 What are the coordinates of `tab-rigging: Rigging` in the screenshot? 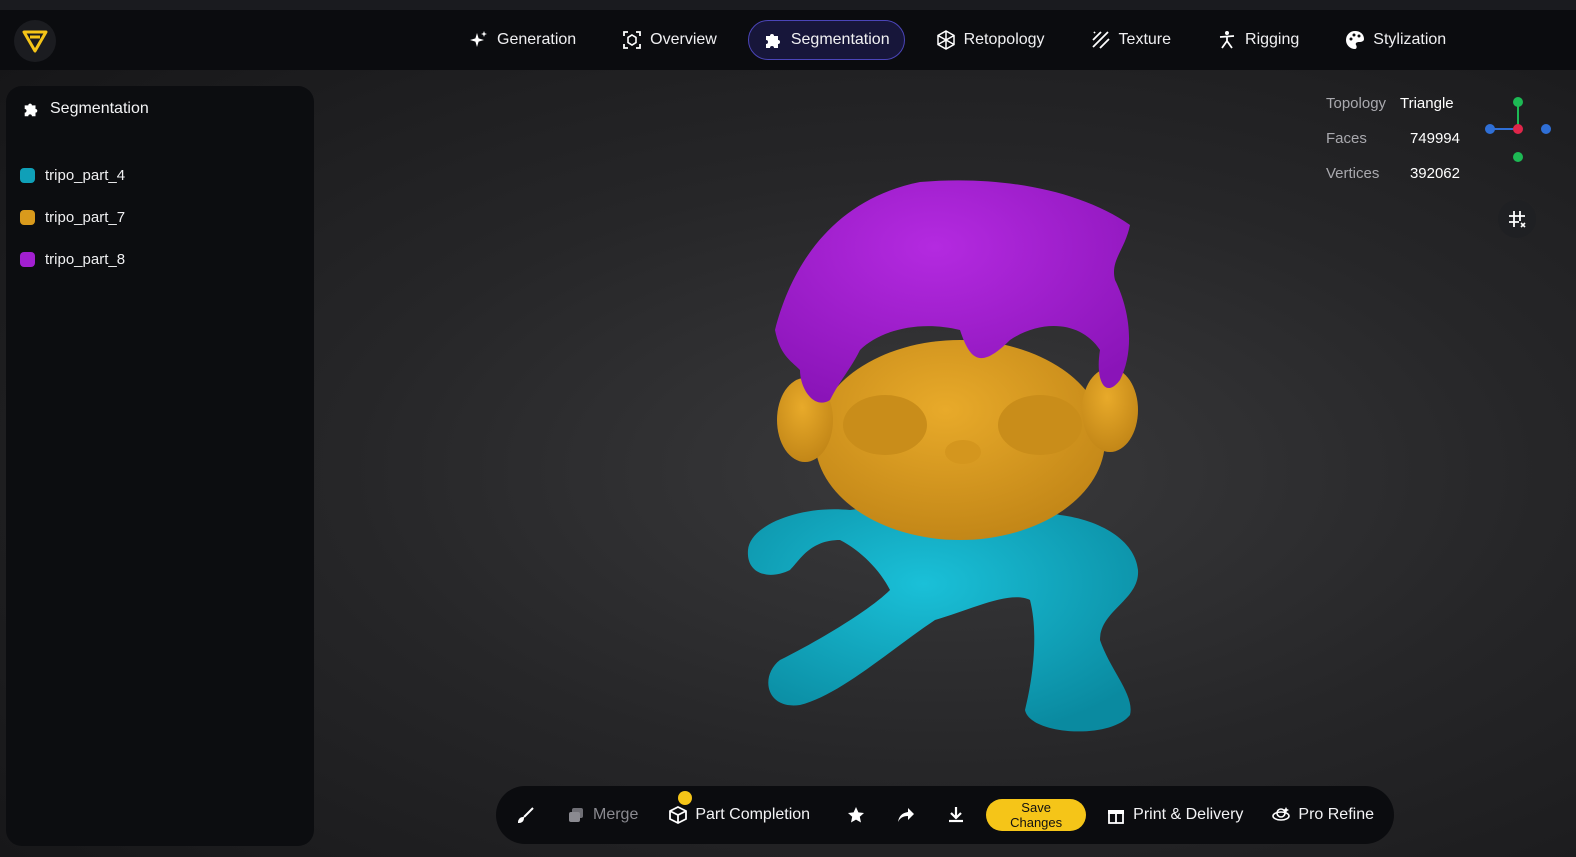 It's located at (1258, 40).